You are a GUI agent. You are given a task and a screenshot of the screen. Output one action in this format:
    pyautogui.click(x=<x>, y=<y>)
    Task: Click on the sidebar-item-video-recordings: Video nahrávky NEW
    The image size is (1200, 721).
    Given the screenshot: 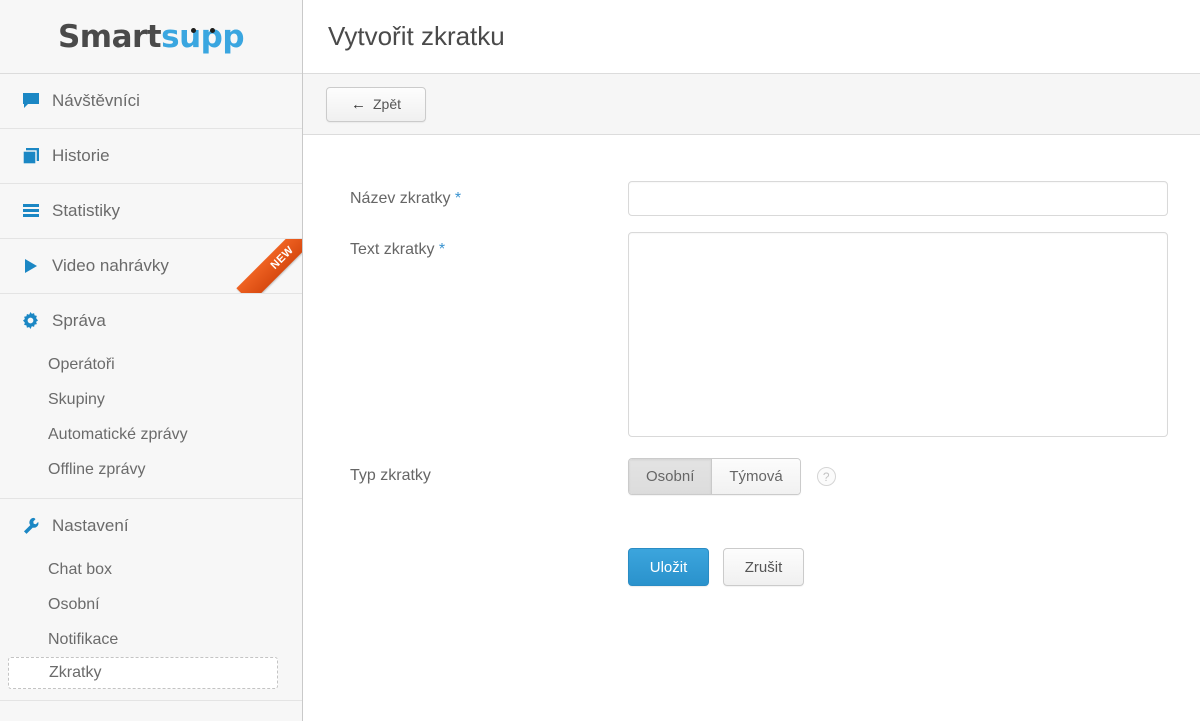 What is the action you would take?
    pyautogui.click(x=151, y=266)
    